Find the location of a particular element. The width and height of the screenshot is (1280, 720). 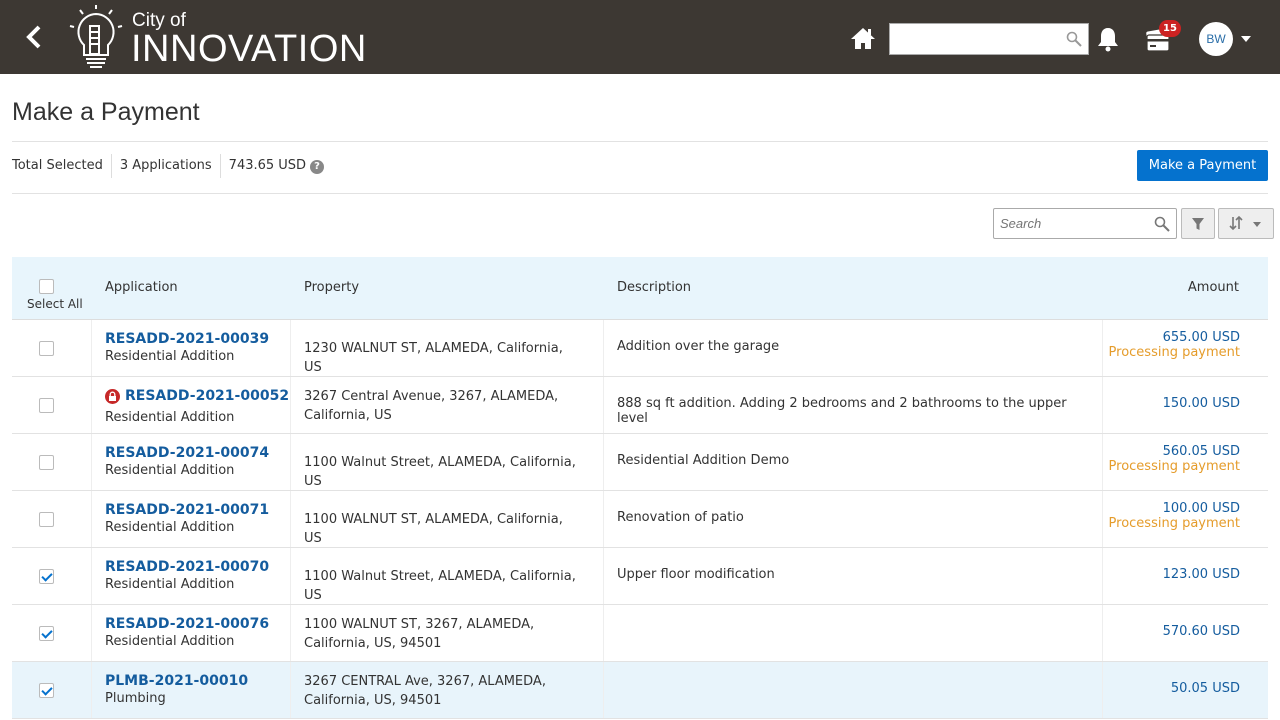

home-icon is located at coordinates (863, 38).